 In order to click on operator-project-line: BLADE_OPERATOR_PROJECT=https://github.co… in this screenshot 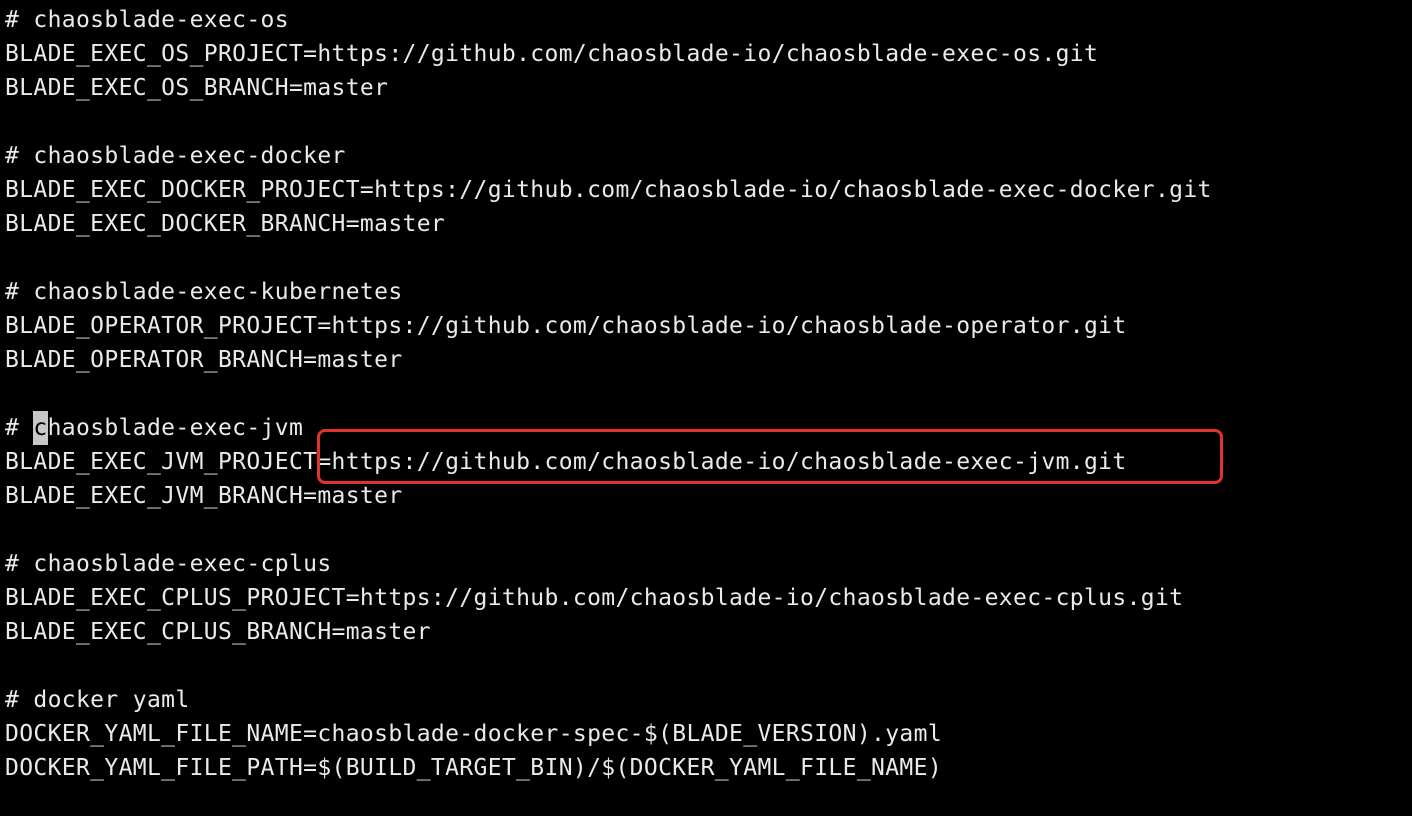, I will do `click(566, 326)`.